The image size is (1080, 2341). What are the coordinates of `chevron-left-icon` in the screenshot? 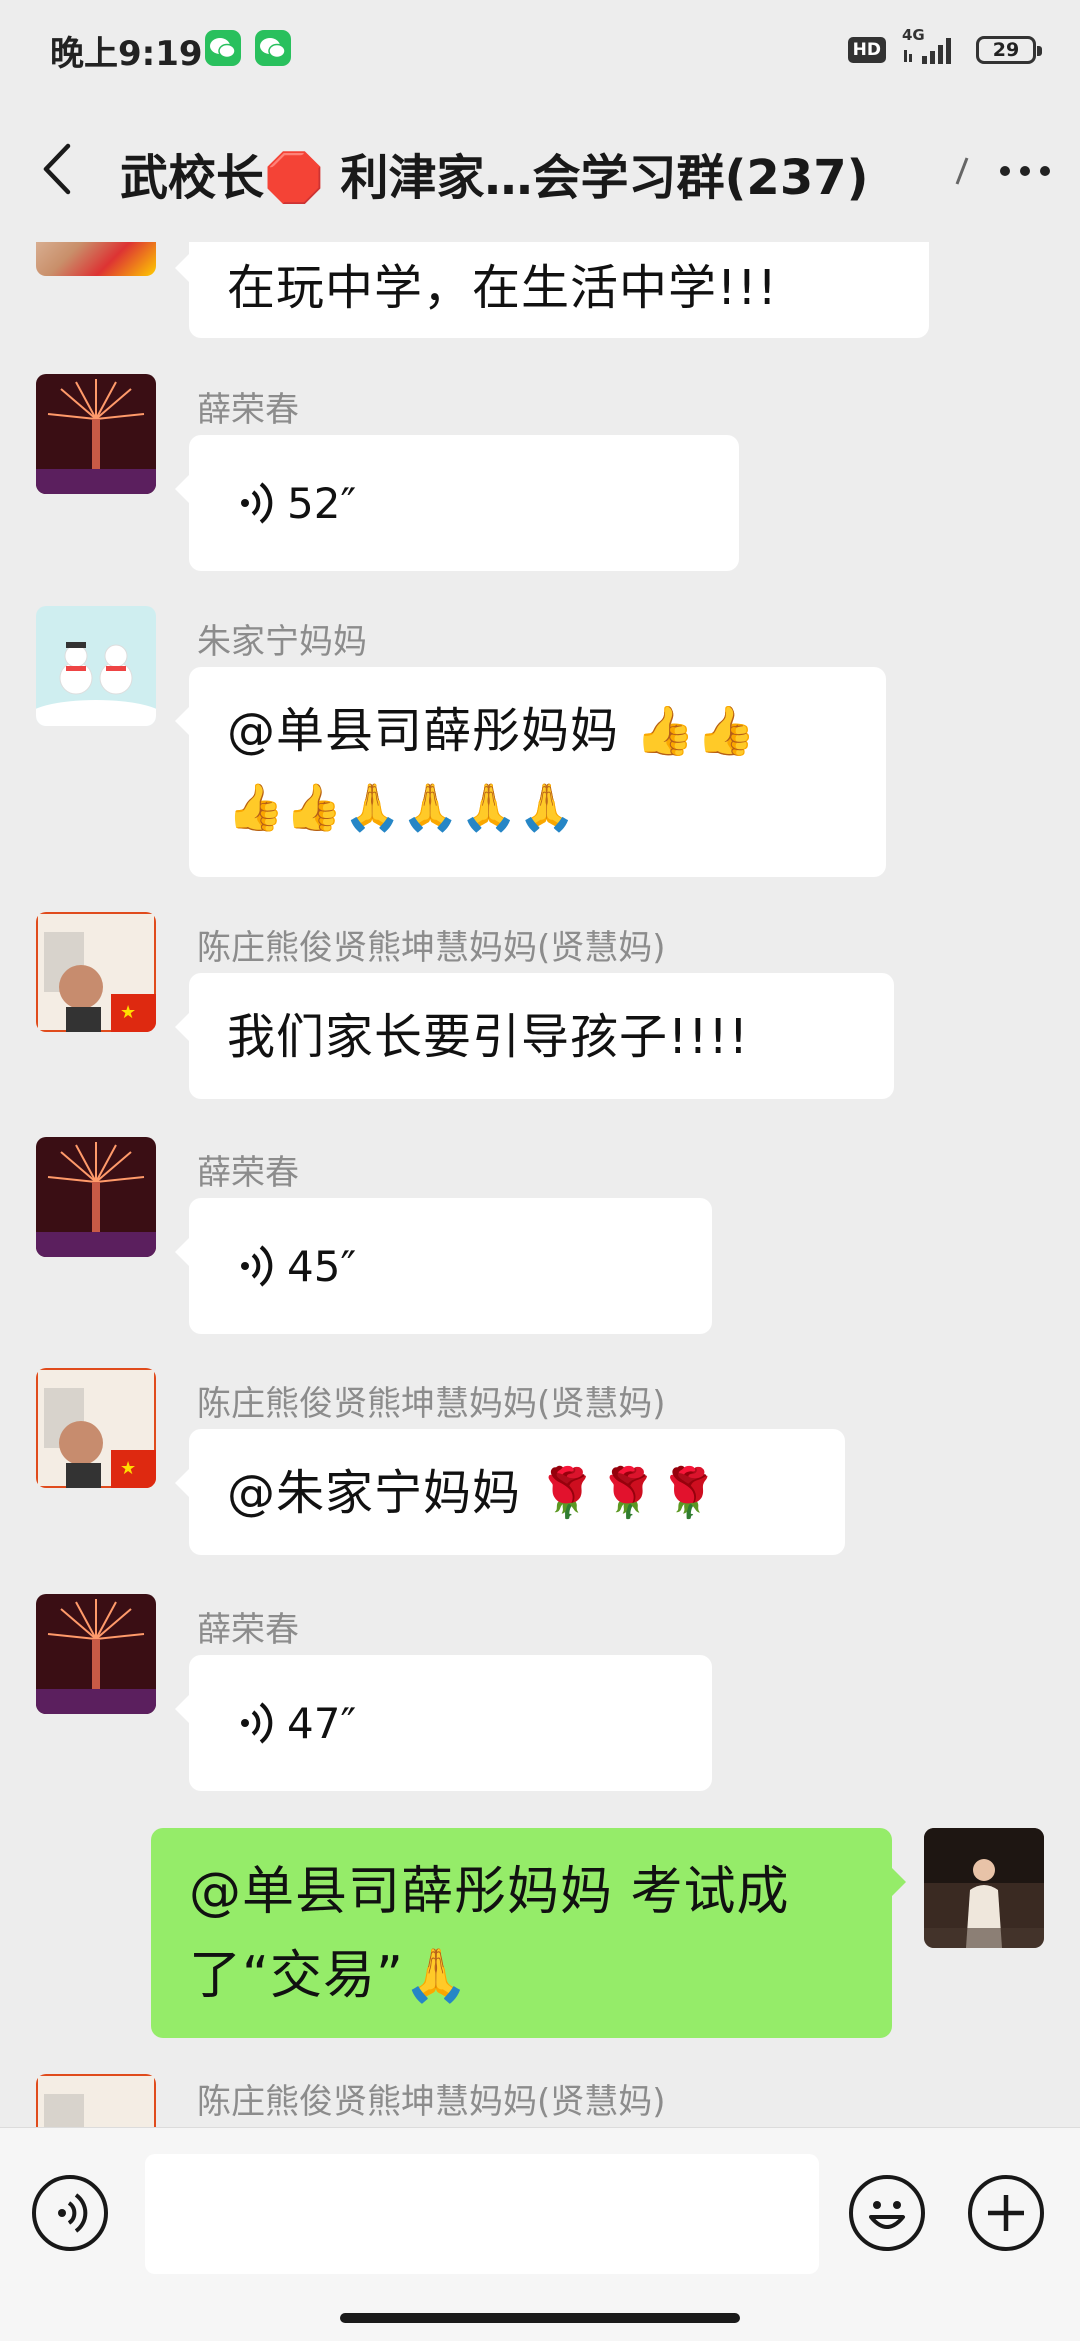 It's located at (57, 169).